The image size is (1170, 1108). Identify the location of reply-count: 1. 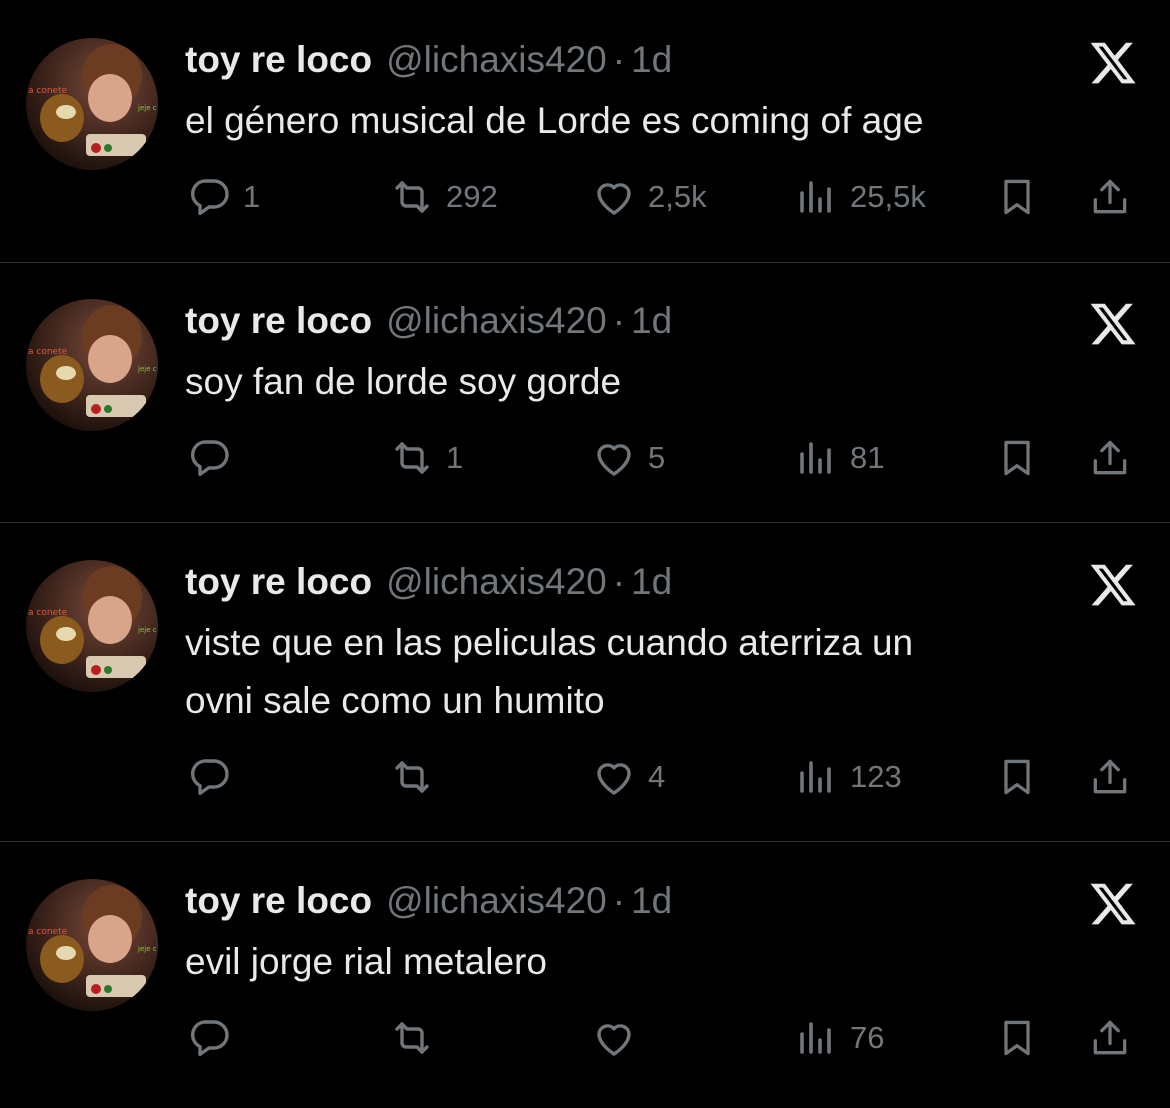
(252, 196).